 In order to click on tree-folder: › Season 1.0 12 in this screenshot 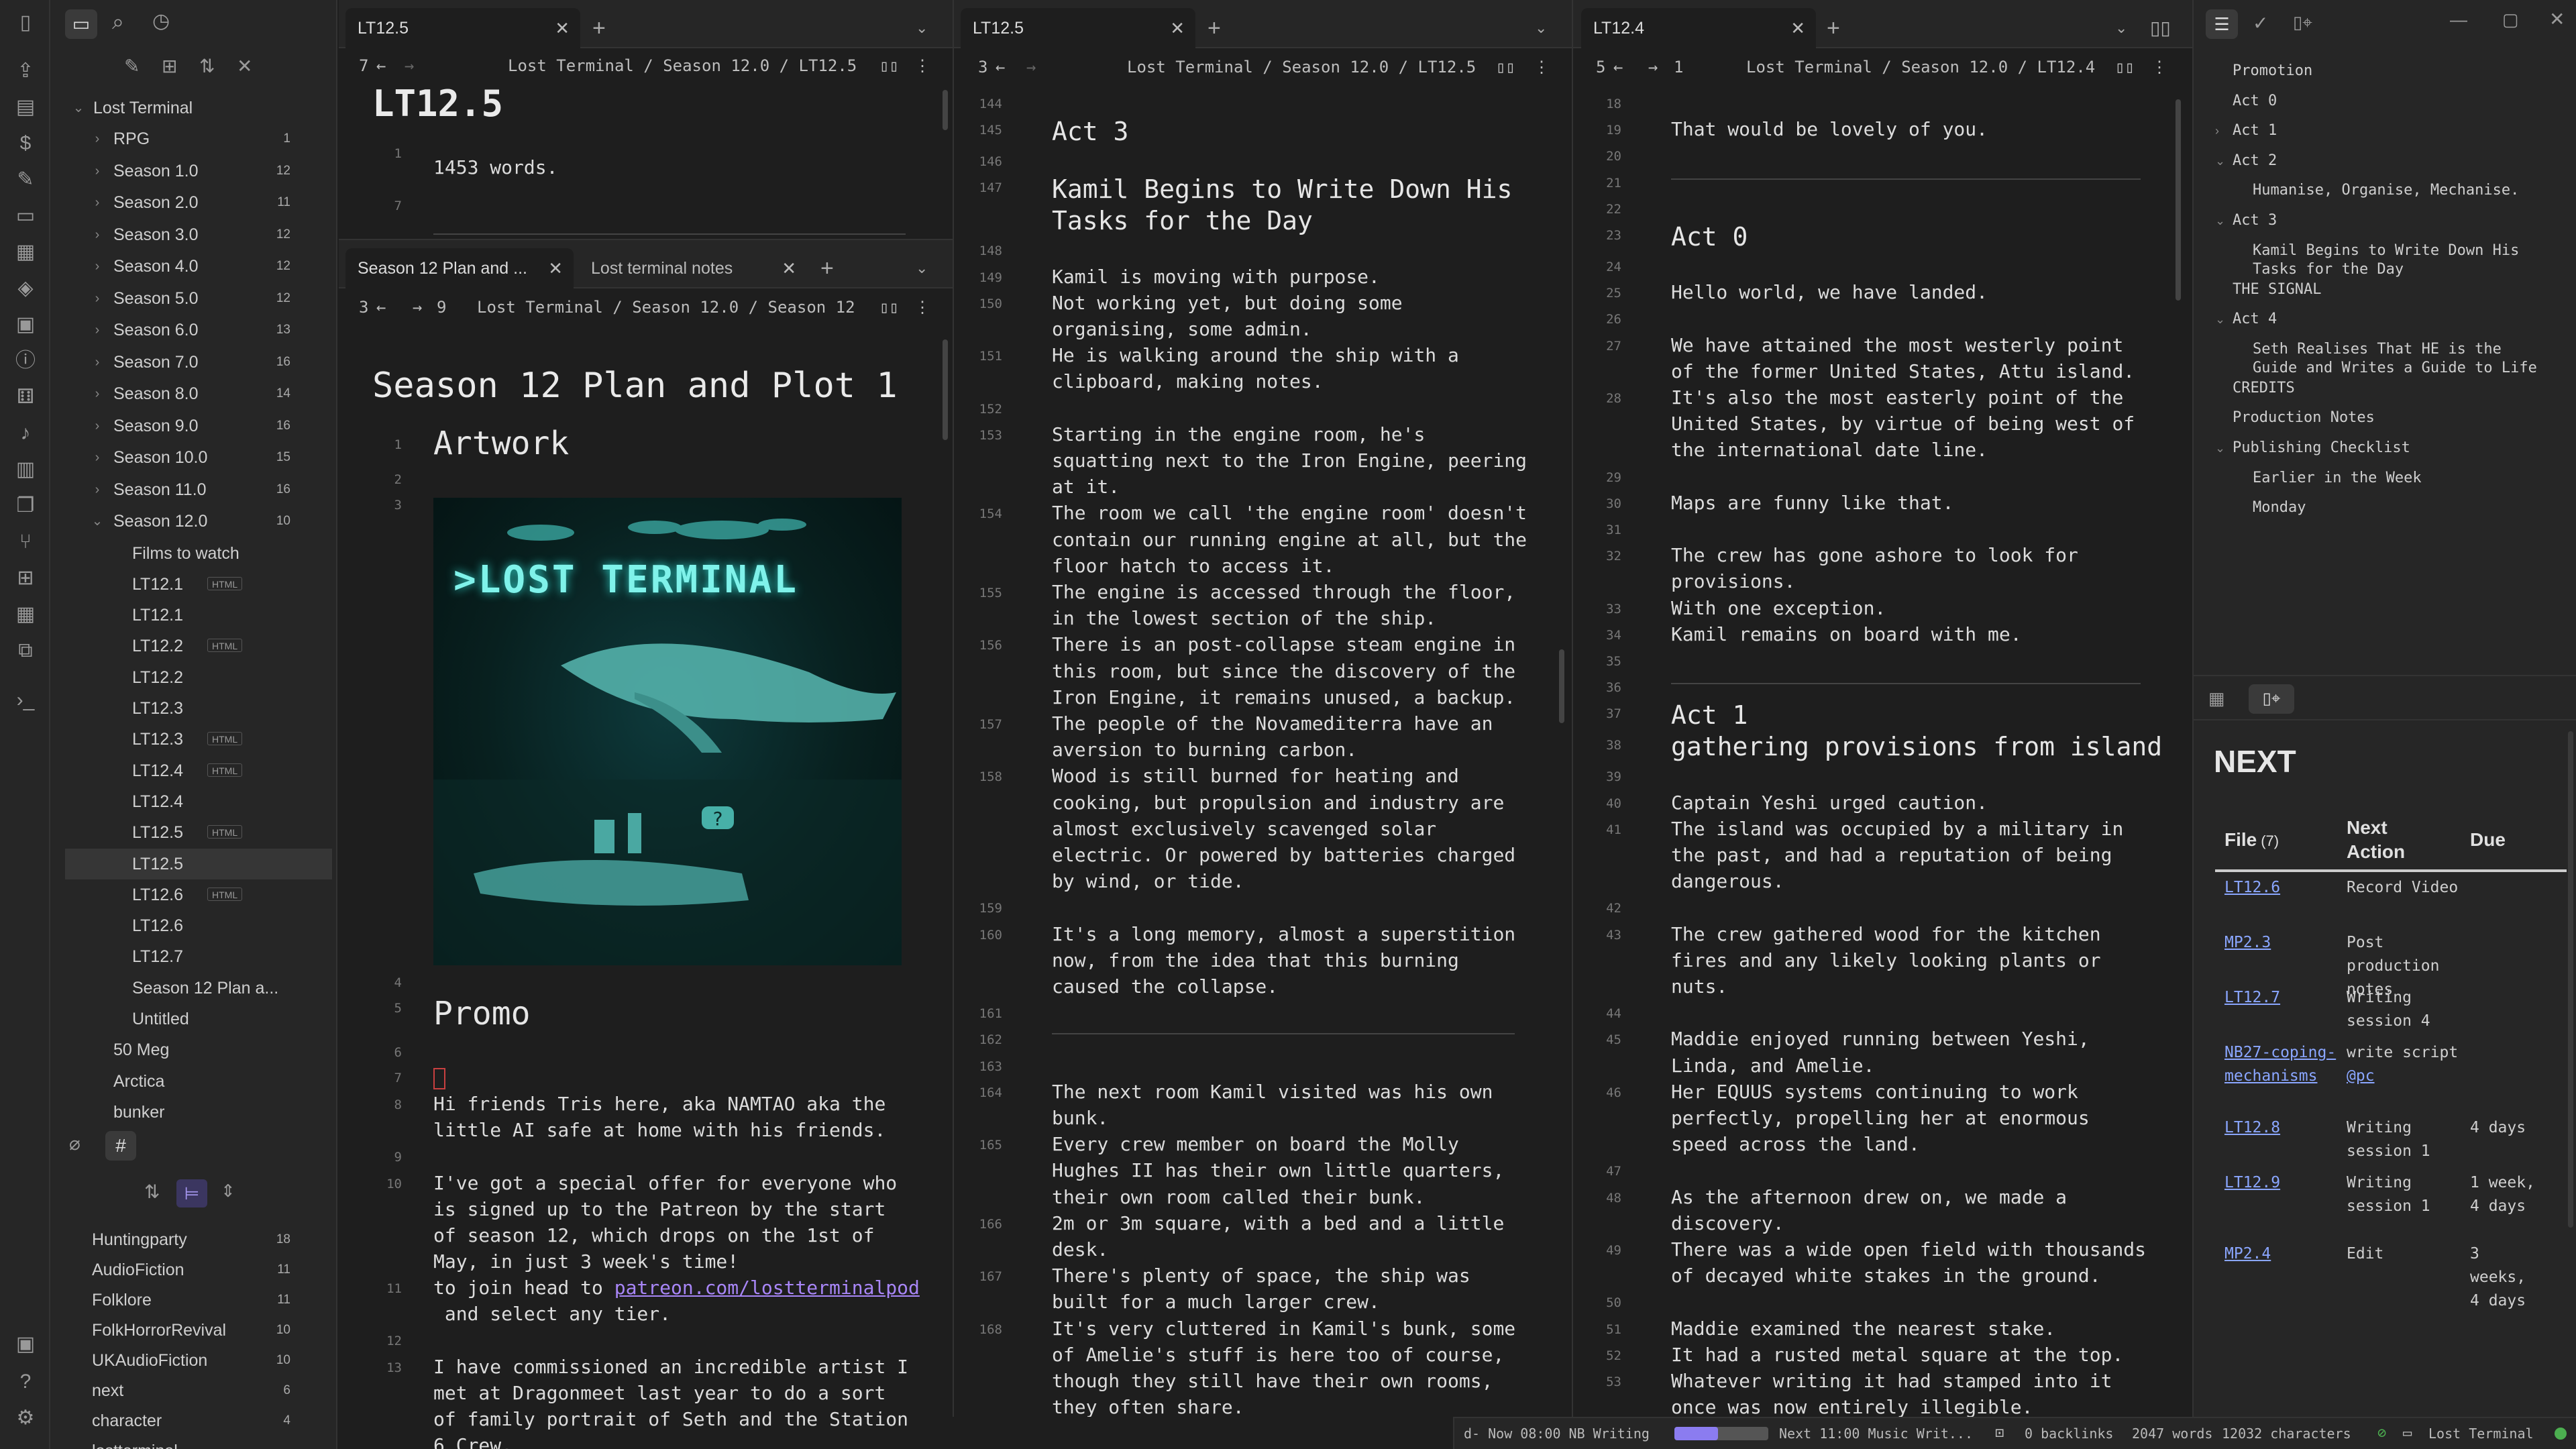, I will do `click(191, 171)`.